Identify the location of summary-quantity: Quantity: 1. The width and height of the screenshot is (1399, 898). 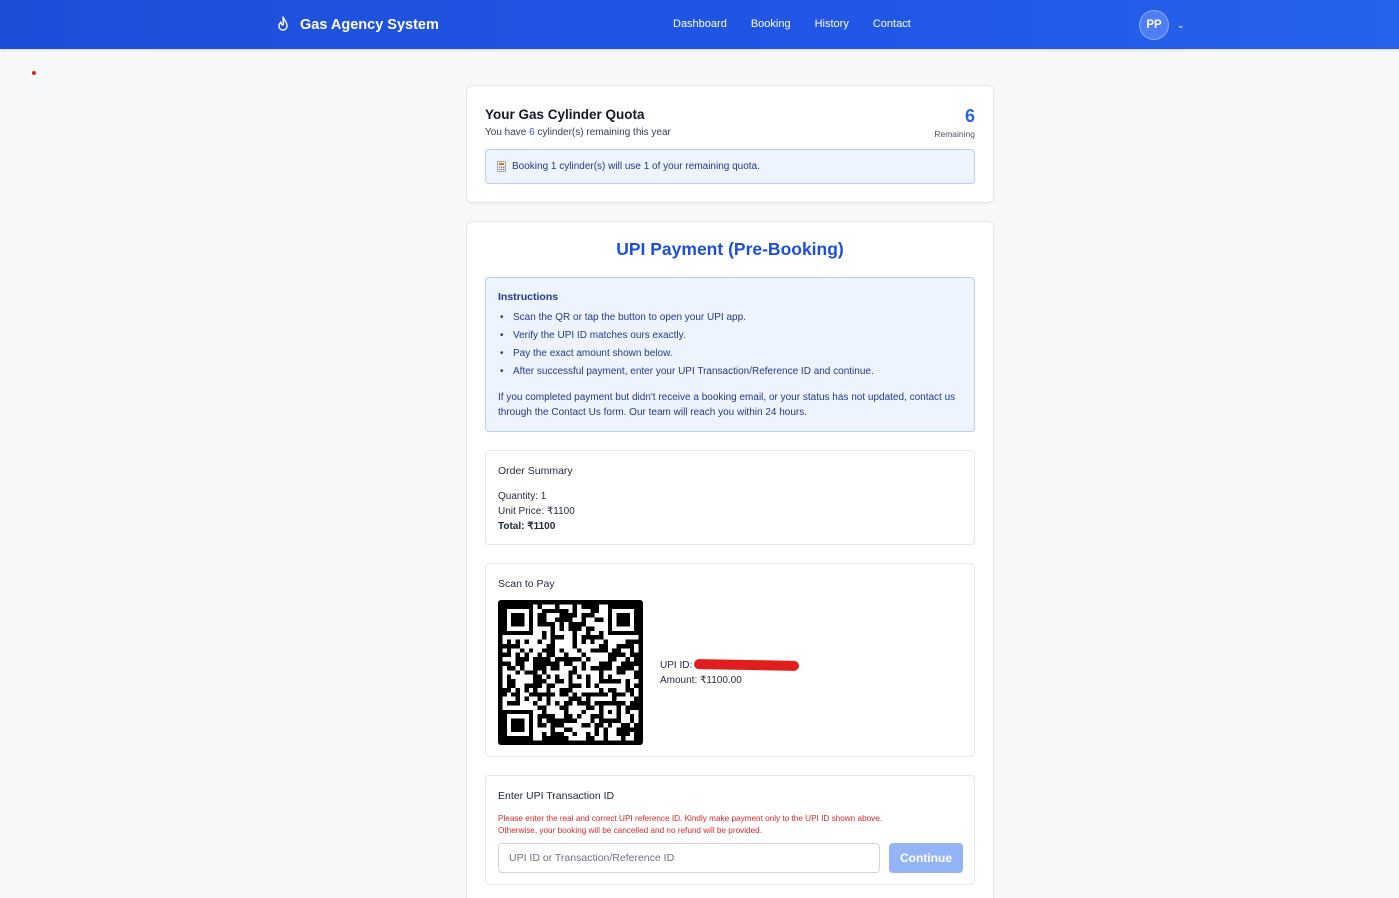
(522, 496).